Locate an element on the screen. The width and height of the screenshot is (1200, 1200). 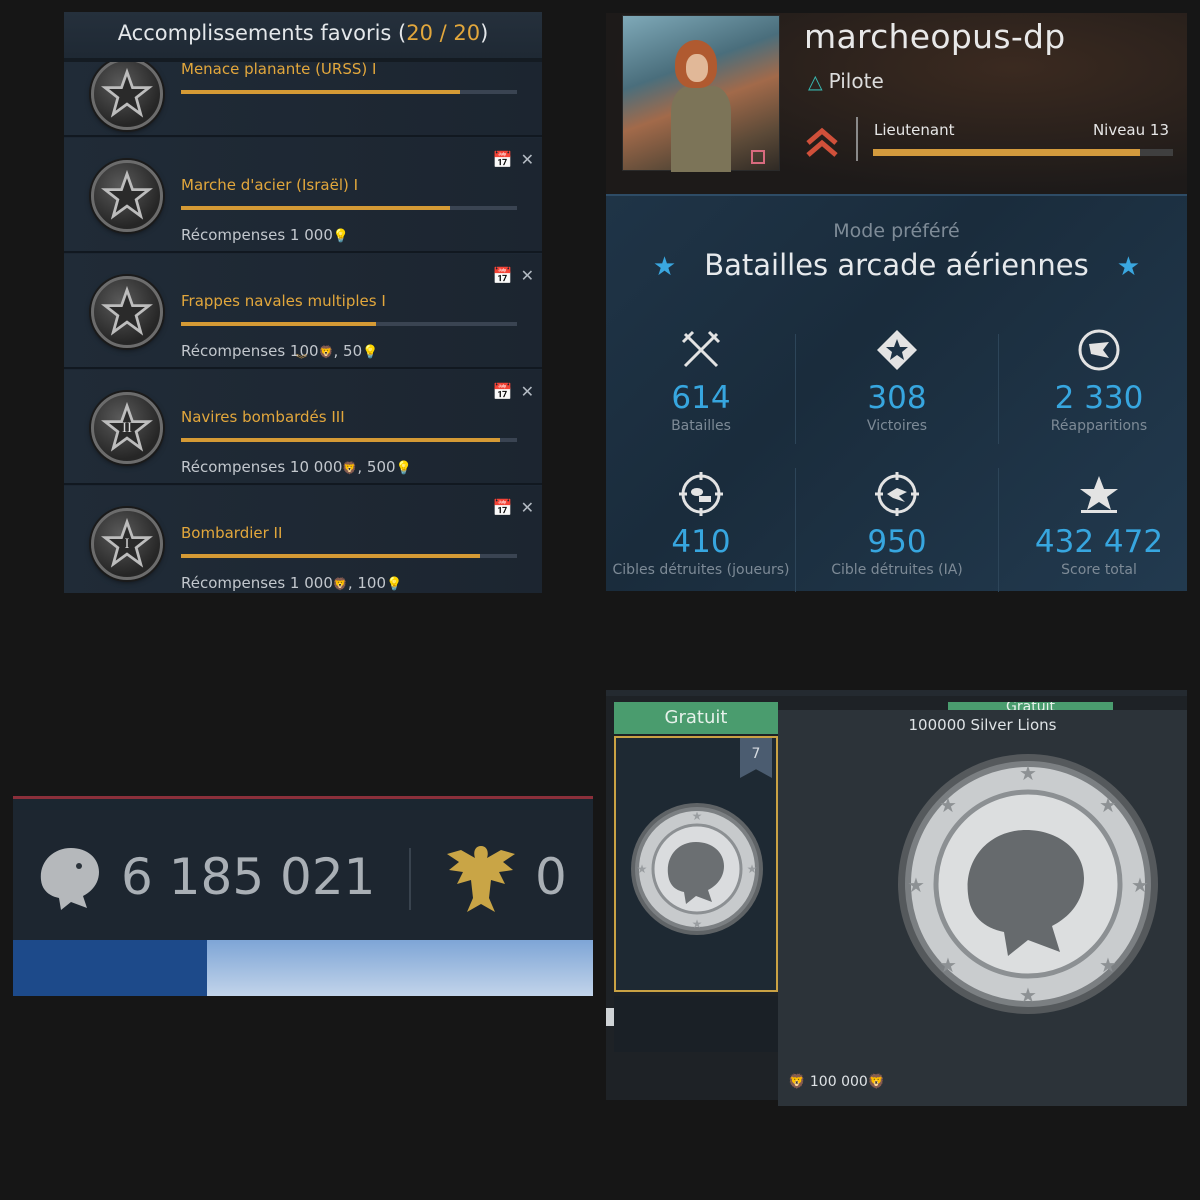
stat-total-score: 432 472 Score total is located at coordinates (1099, 525).